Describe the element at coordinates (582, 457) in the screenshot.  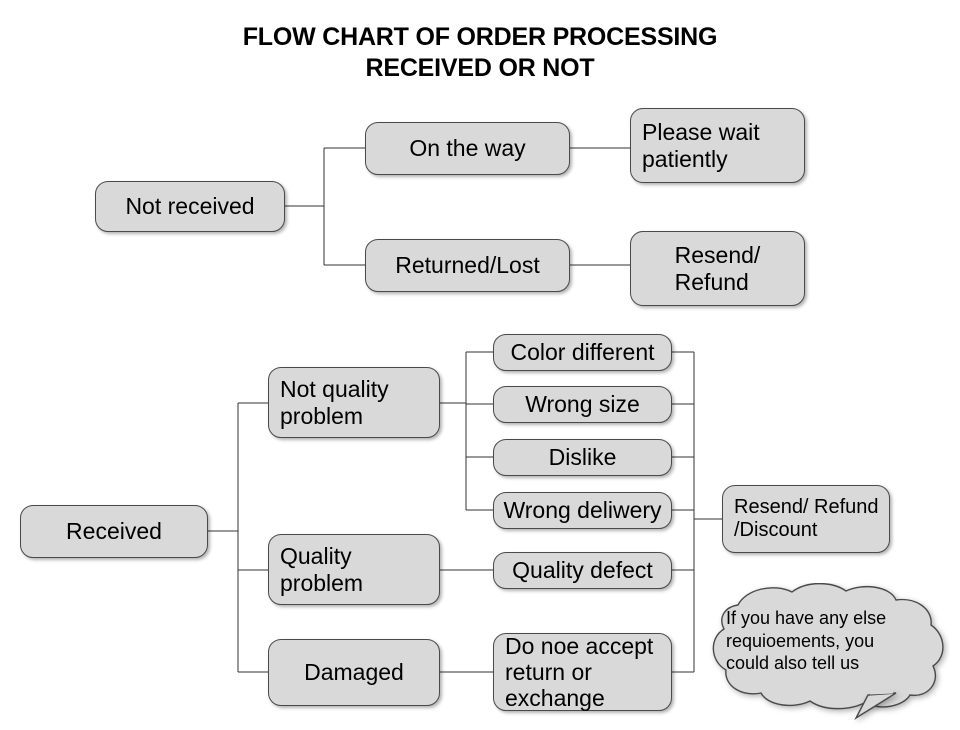
I see `node-dislike: Dislike` at that location.